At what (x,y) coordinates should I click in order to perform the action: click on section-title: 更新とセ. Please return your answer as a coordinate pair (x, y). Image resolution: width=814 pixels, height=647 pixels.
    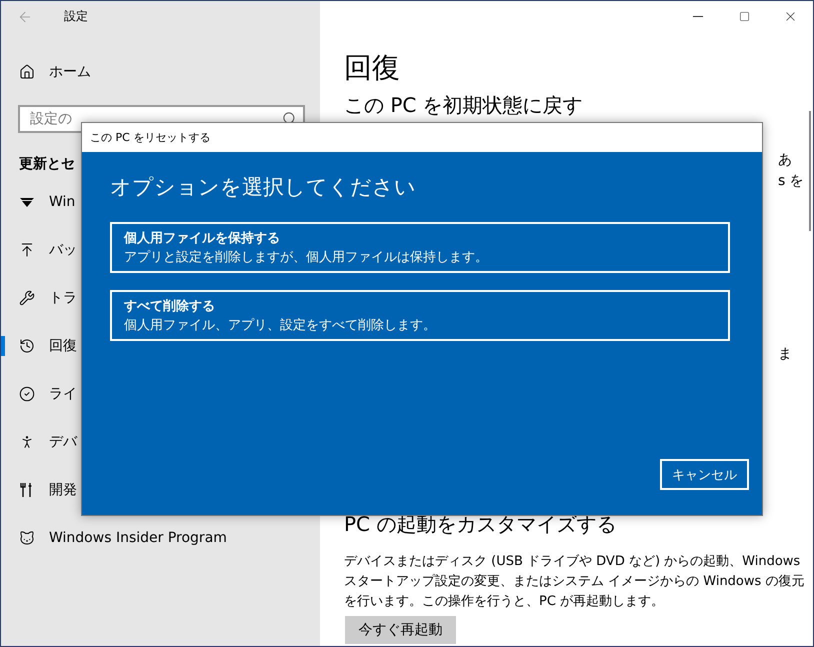
    Looking at the image, I should click on (47, 164).